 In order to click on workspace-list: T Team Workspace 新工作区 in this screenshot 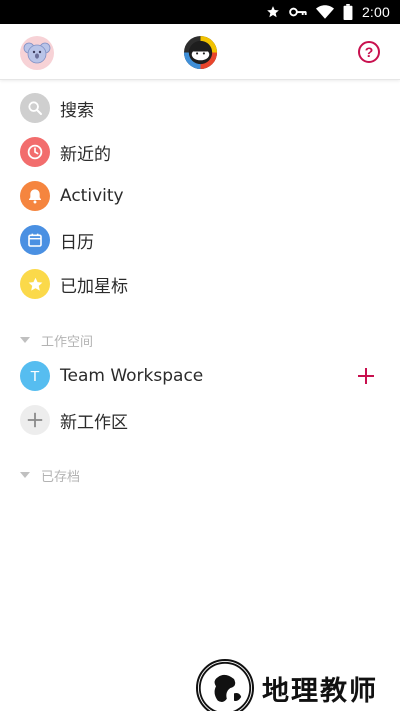, I will do `click(200, 398)`.